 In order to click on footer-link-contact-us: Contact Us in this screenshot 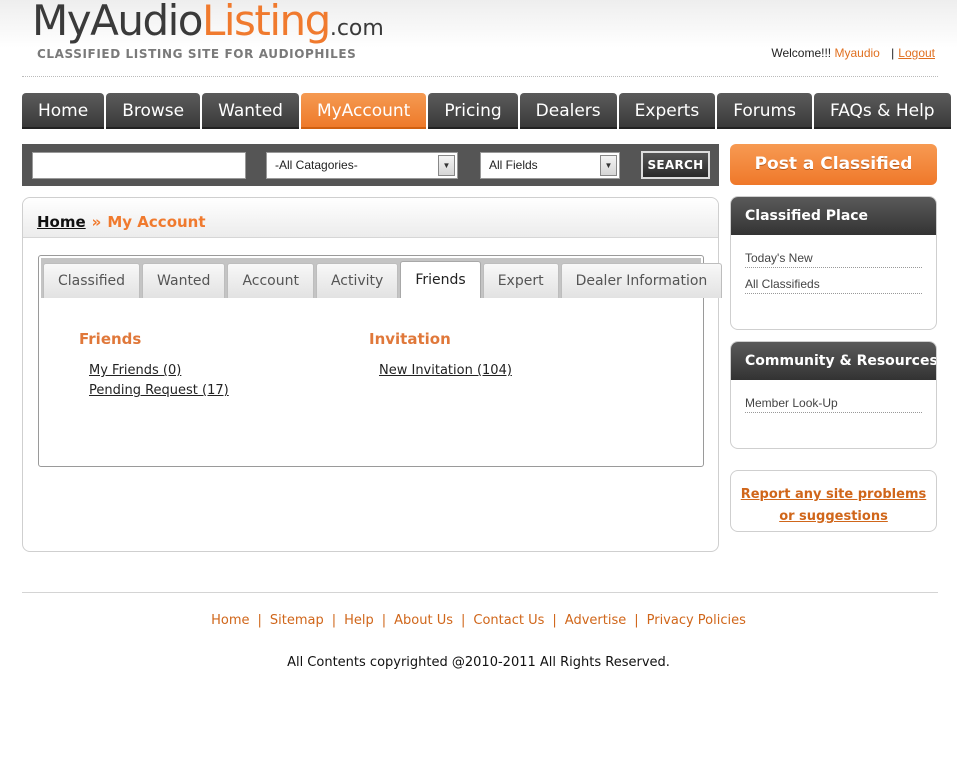, I will do `click(508, 620)`.